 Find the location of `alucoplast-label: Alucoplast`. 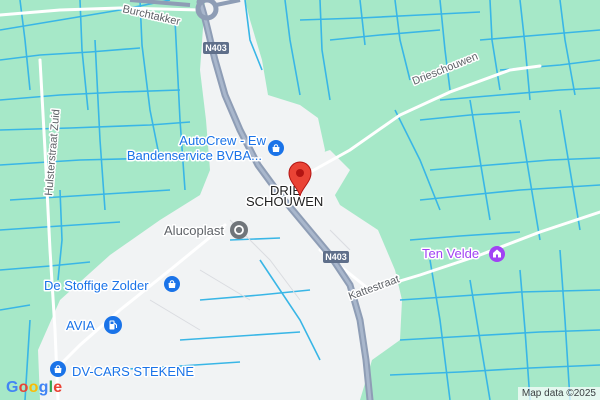

alucoplast-label: Alucoplast is located at coordinates (194, 231).